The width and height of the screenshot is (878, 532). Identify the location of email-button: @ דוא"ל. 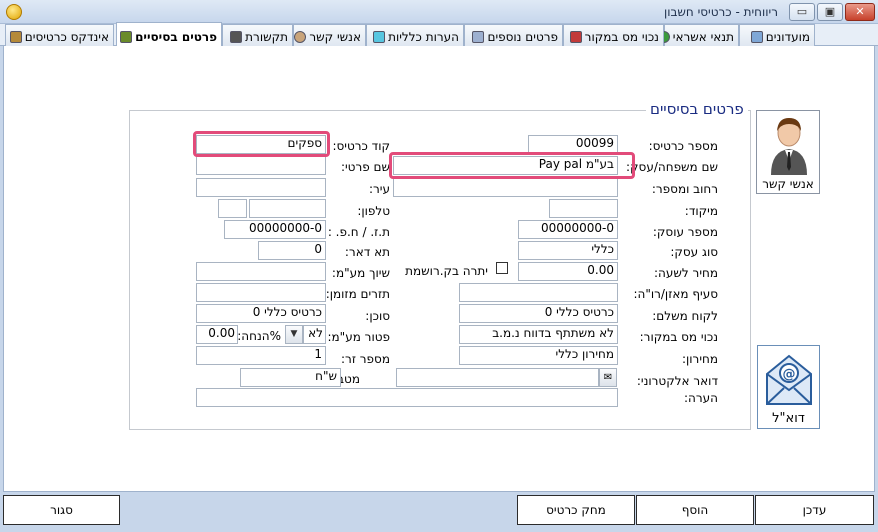
(788, 387).